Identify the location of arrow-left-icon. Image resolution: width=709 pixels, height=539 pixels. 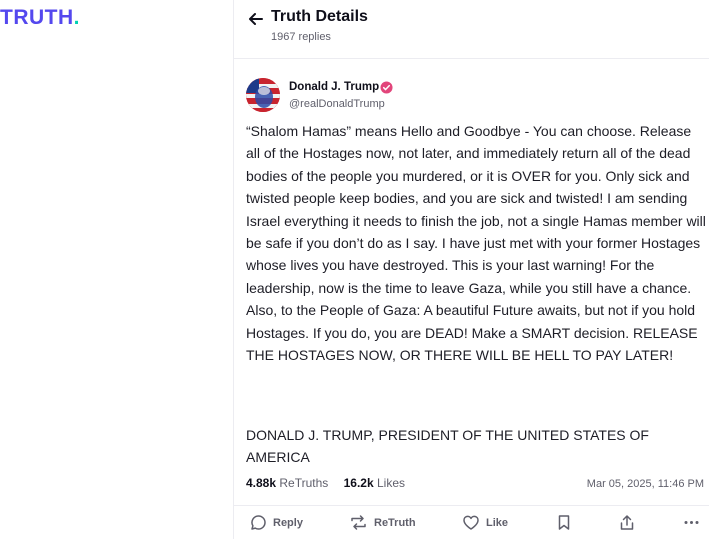
(256, 19).